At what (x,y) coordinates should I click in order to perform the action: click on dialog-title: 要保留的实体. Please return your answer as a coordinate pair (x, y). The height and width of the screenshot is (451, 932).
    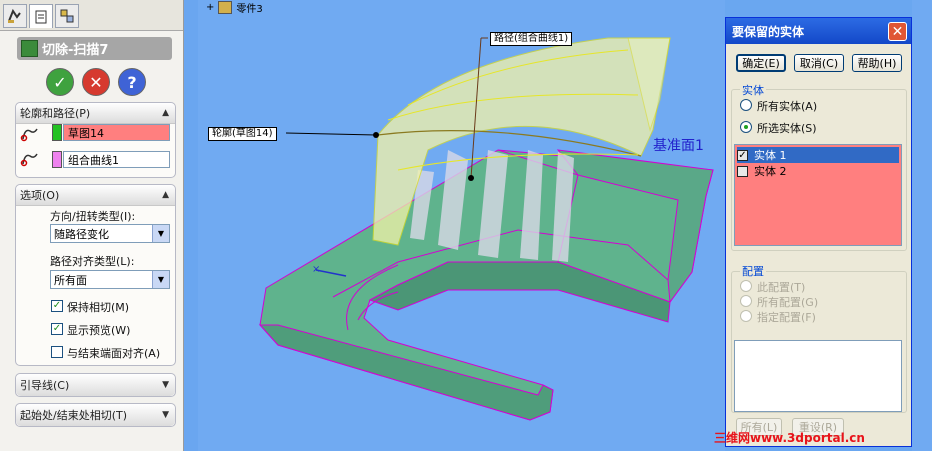
    Looking at the image, I should click on (768, 31).